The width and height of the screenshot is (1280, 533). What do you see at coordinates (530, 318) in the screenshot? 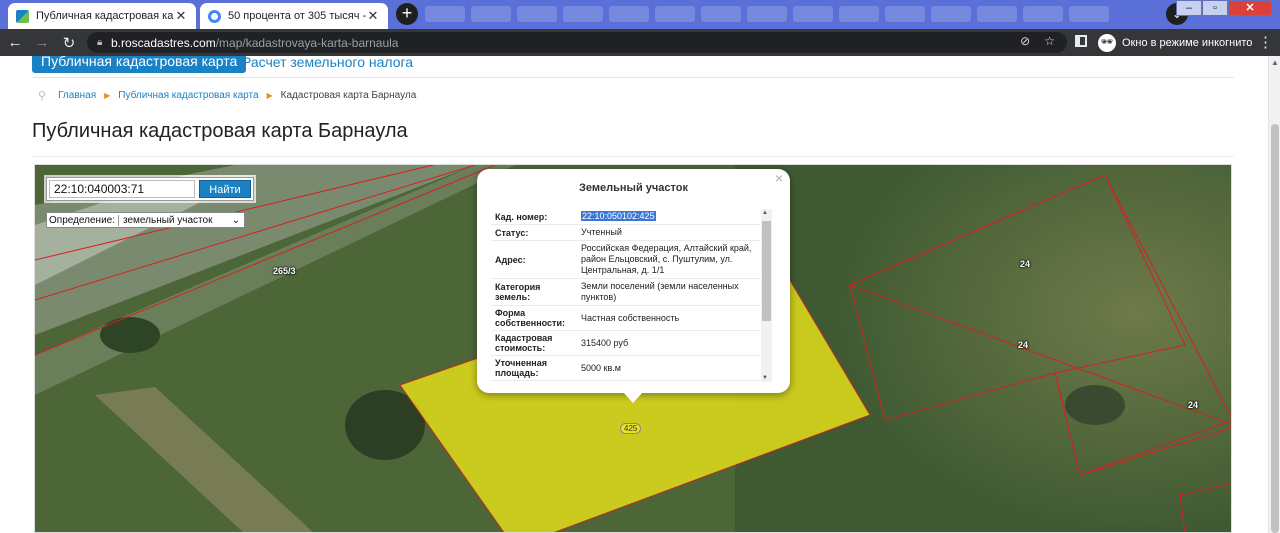
I see `row-key: Форма собственности:` at bounding box center [530, 318].